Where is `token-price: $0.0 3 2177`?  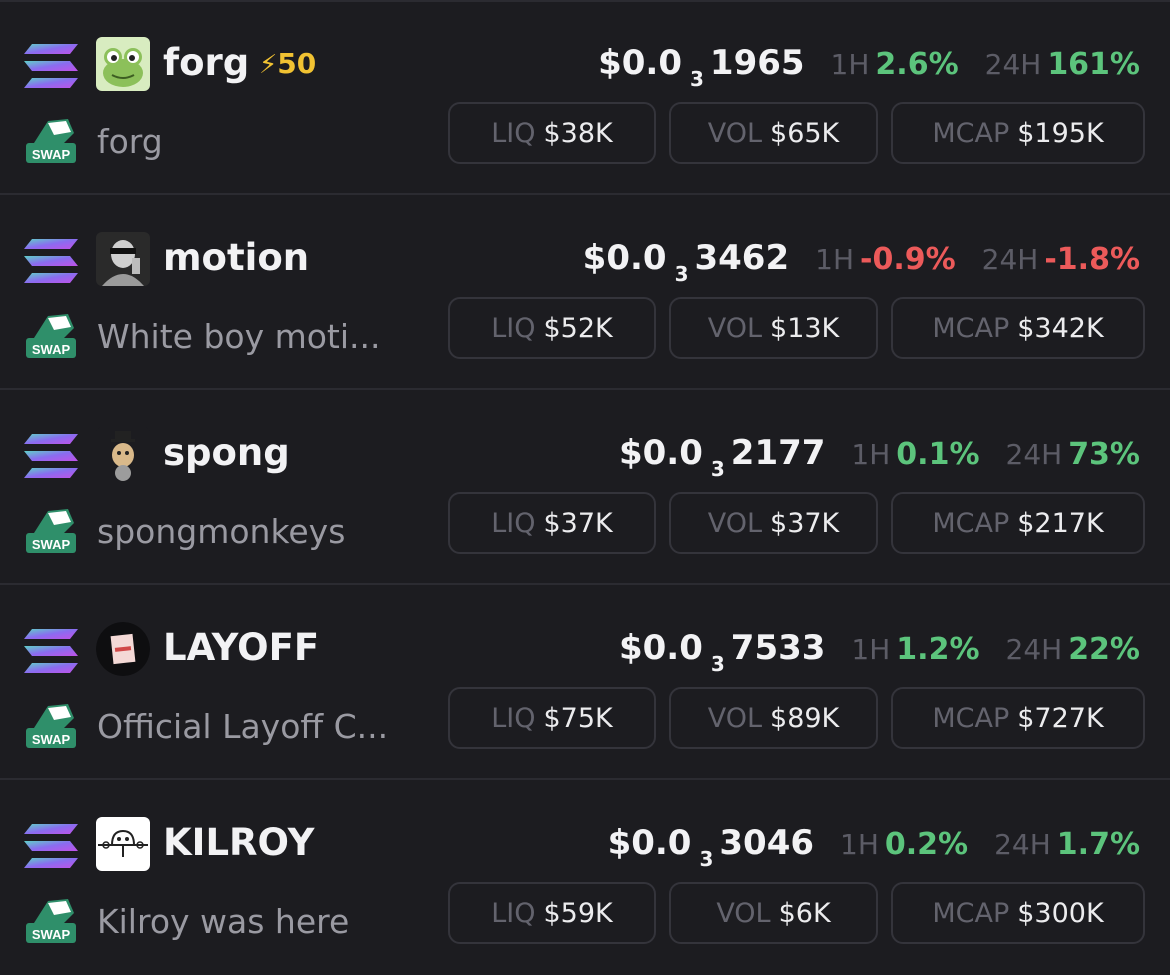
token-price: $0.0 3 2177 is located at coordinates (722, 457).